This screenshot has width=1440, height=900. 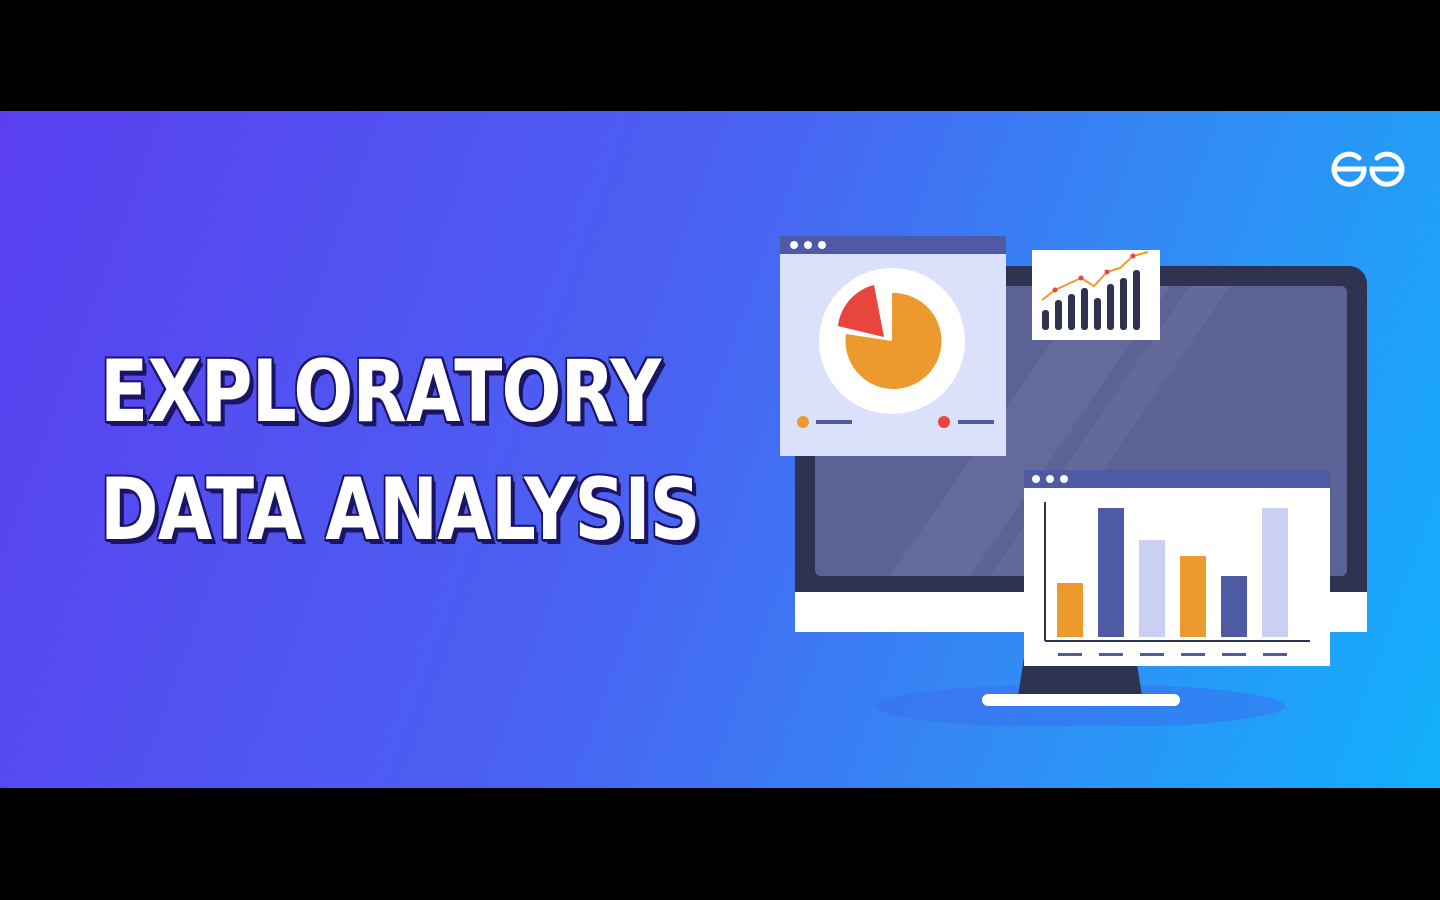 I want to click on trend-chart-card, so click(x=1096, y=295).